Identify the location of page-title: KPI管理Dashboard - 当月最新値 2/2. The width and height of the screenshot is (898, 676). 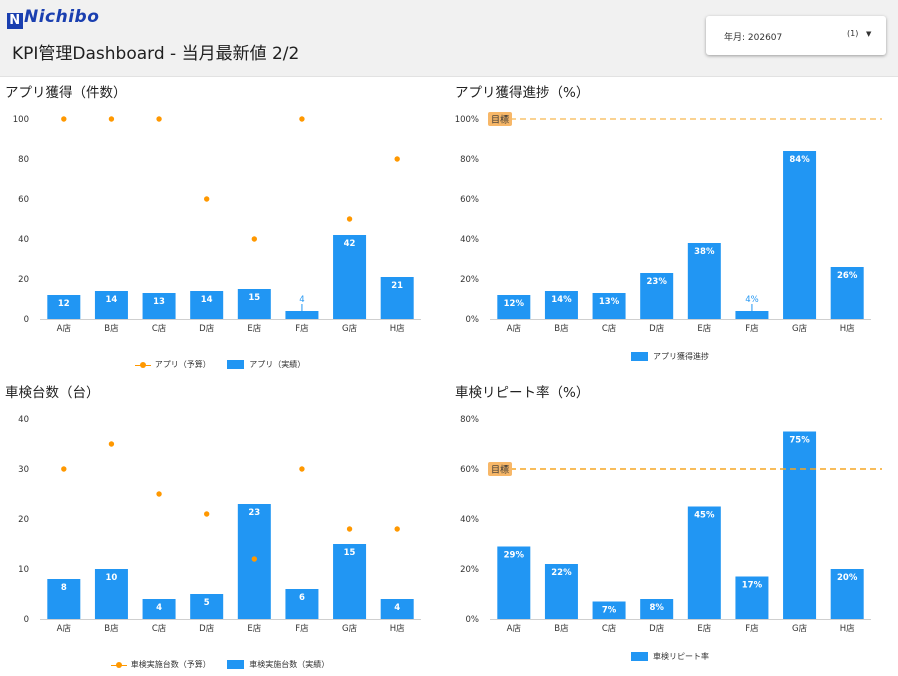
(156, 54).